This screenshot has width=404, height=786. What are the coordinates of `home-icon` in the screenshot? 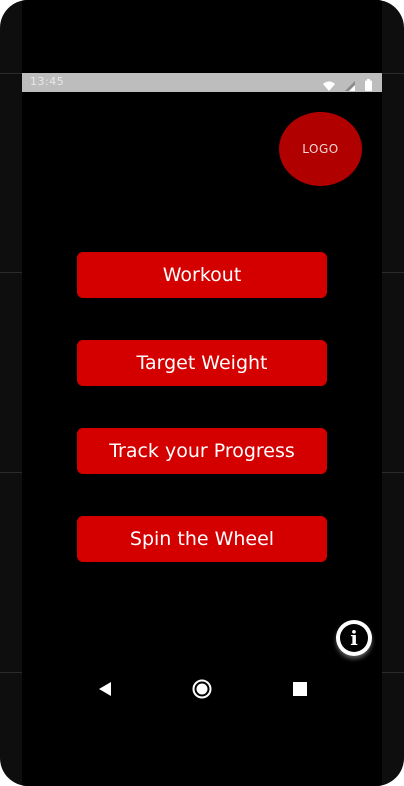 It's located at (202, 689).